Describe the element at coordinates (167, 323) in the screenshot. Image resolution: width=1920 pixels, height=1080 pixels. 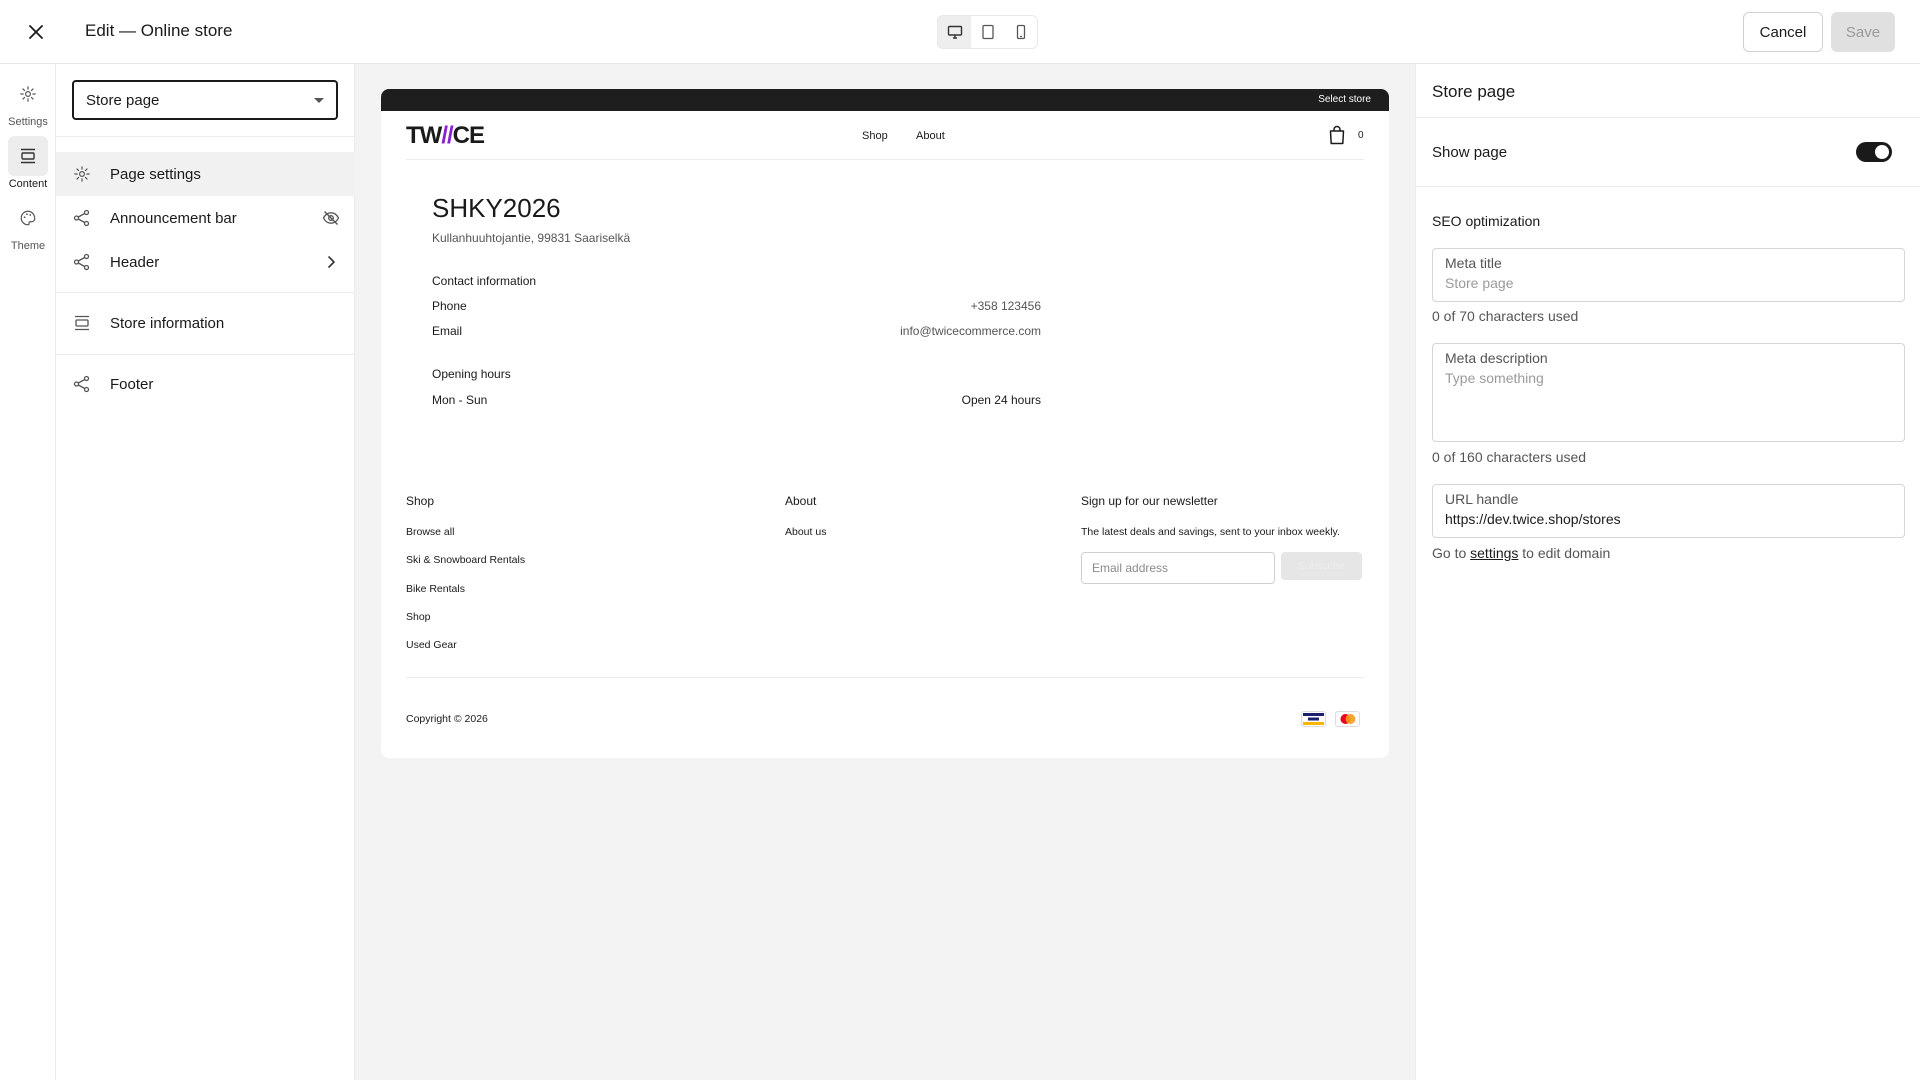
I see `panel-item-label: Store information` at that location.